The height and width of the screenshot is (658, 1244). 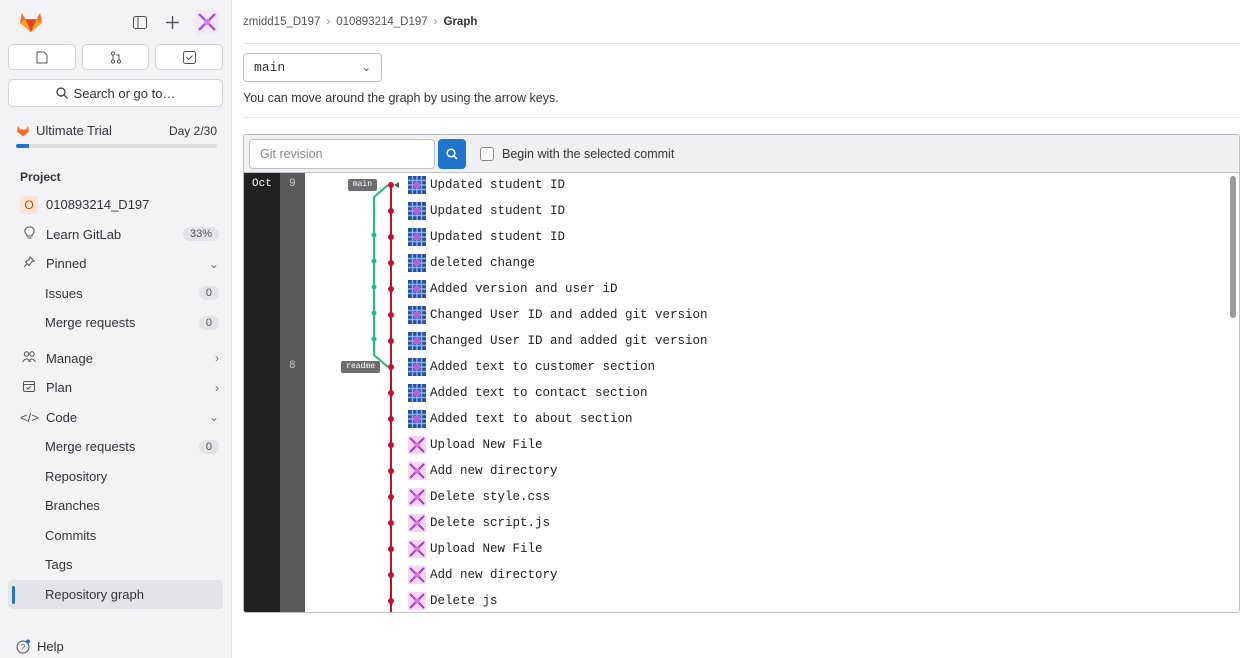 What do you see at coordinates (490, 497) in the screenshot?
I see `commit-message: Delete style.css` at bounding box center [490, 497].